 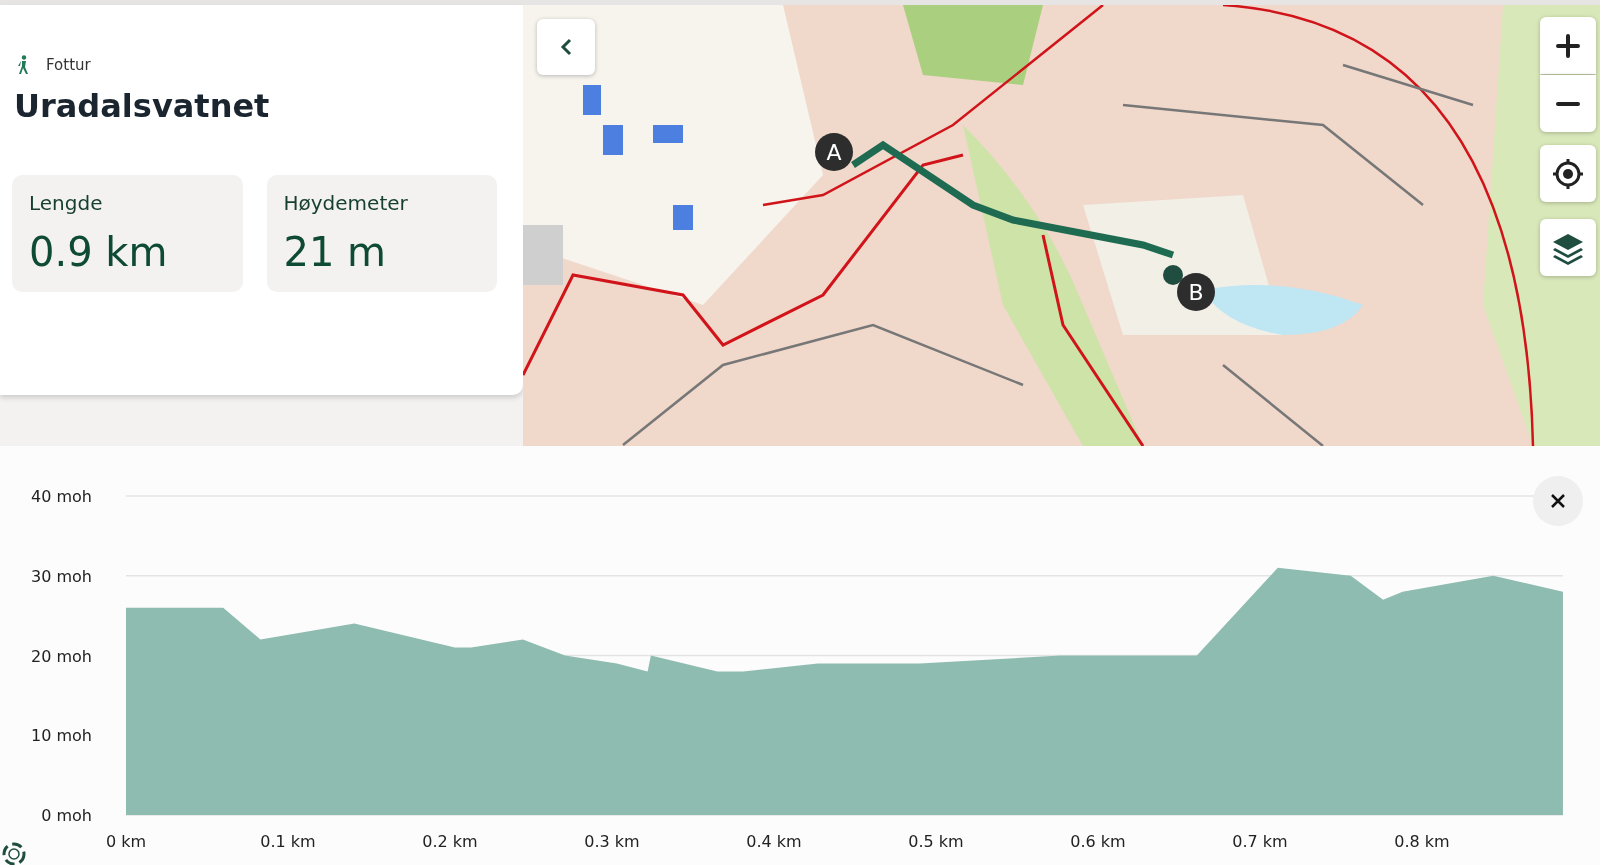 I want to click on axis-label: 0.2 km, so click(x=450, y=841).